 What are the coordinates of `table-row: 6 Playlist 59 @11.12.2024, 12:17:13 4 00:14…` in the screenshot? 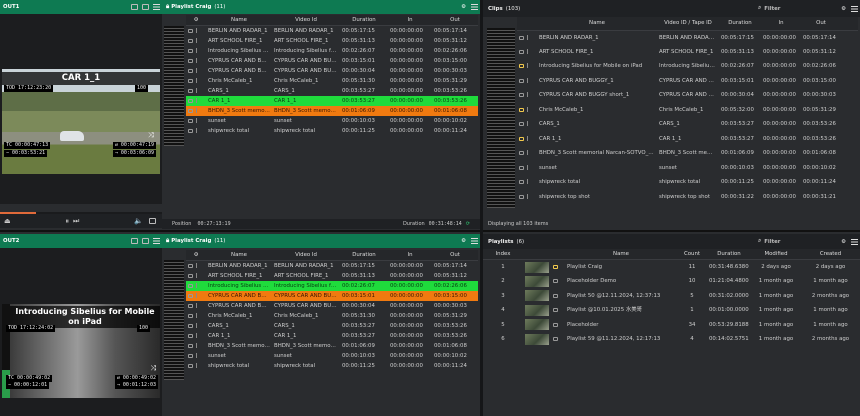 It's located at (671, 339).